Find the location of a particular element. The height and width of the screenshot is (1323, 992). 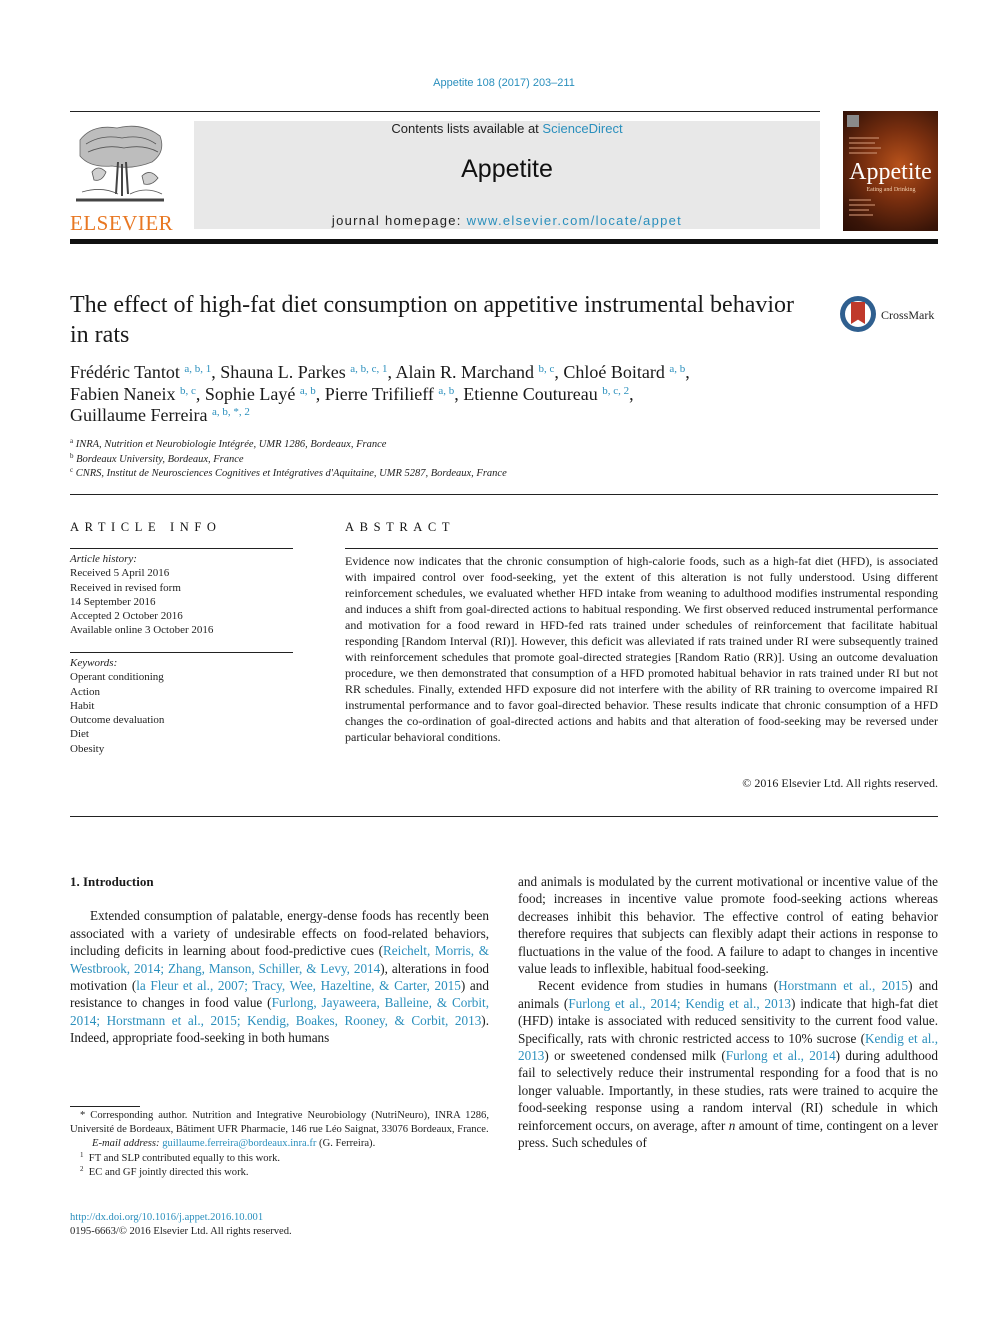

author-name: Chloé Boitard is located at coordinates (614, 372).